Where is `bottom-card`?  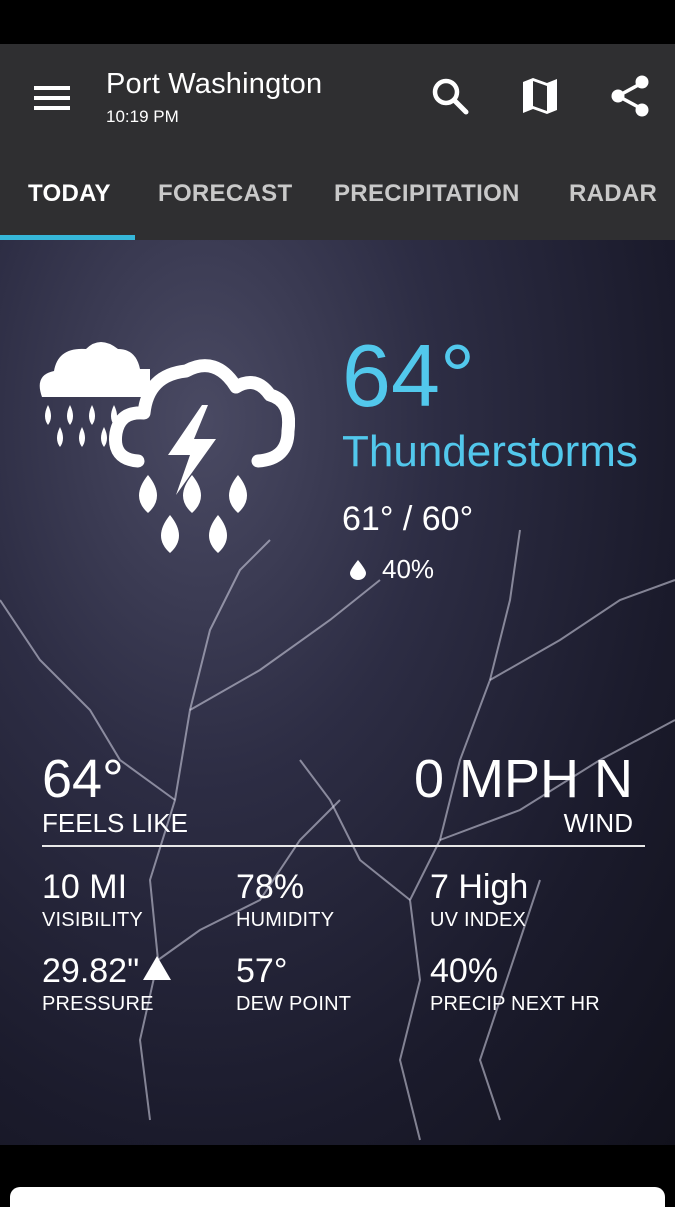 bottom-card is located at coordinates (337, 1197).